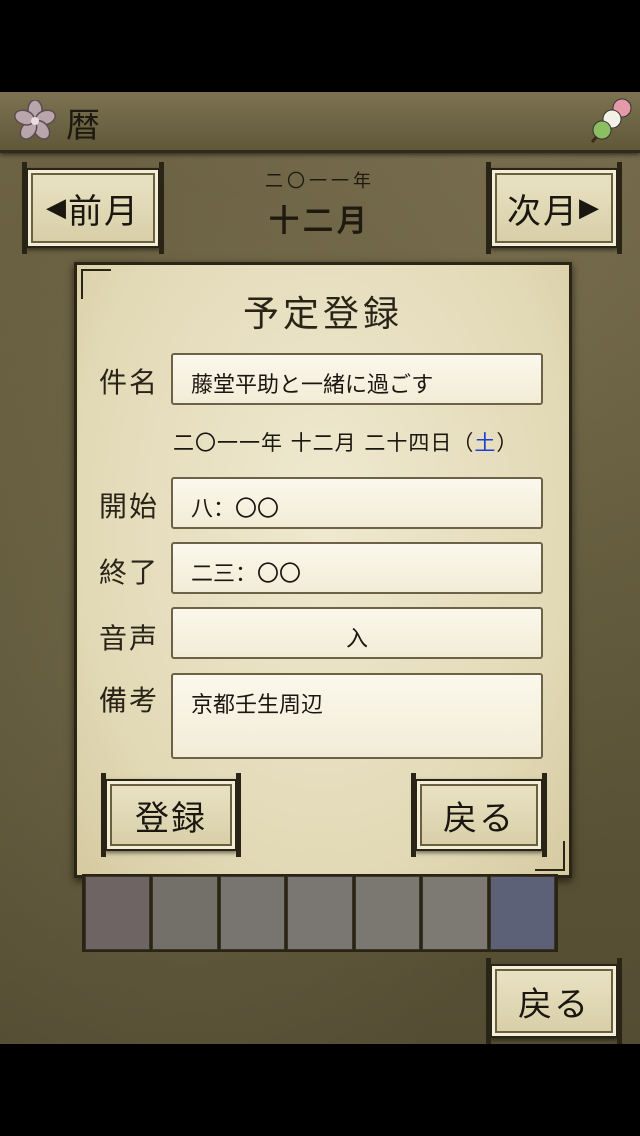 This screenshot has width=640, height=1136. I want to click on triangle-right-icon: ▶, so click(590, 208).